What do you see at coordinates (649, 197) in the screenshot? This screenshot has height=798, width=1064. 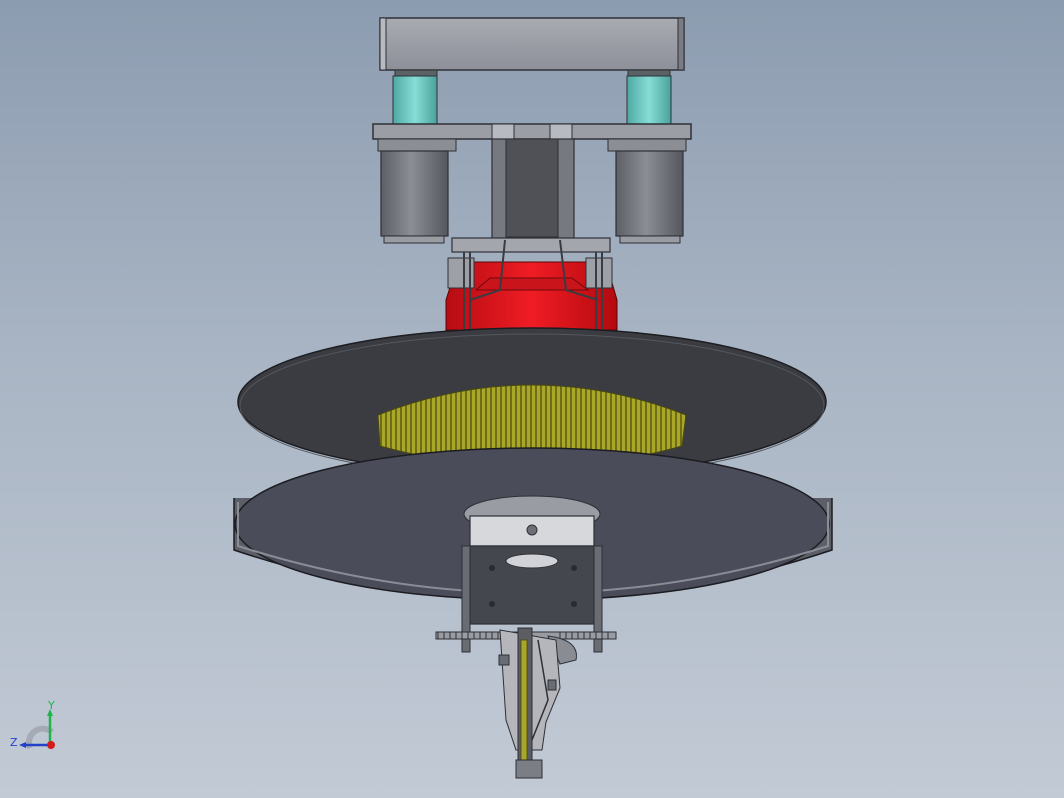 I see `motor-right` at bounding box center [649, 197].